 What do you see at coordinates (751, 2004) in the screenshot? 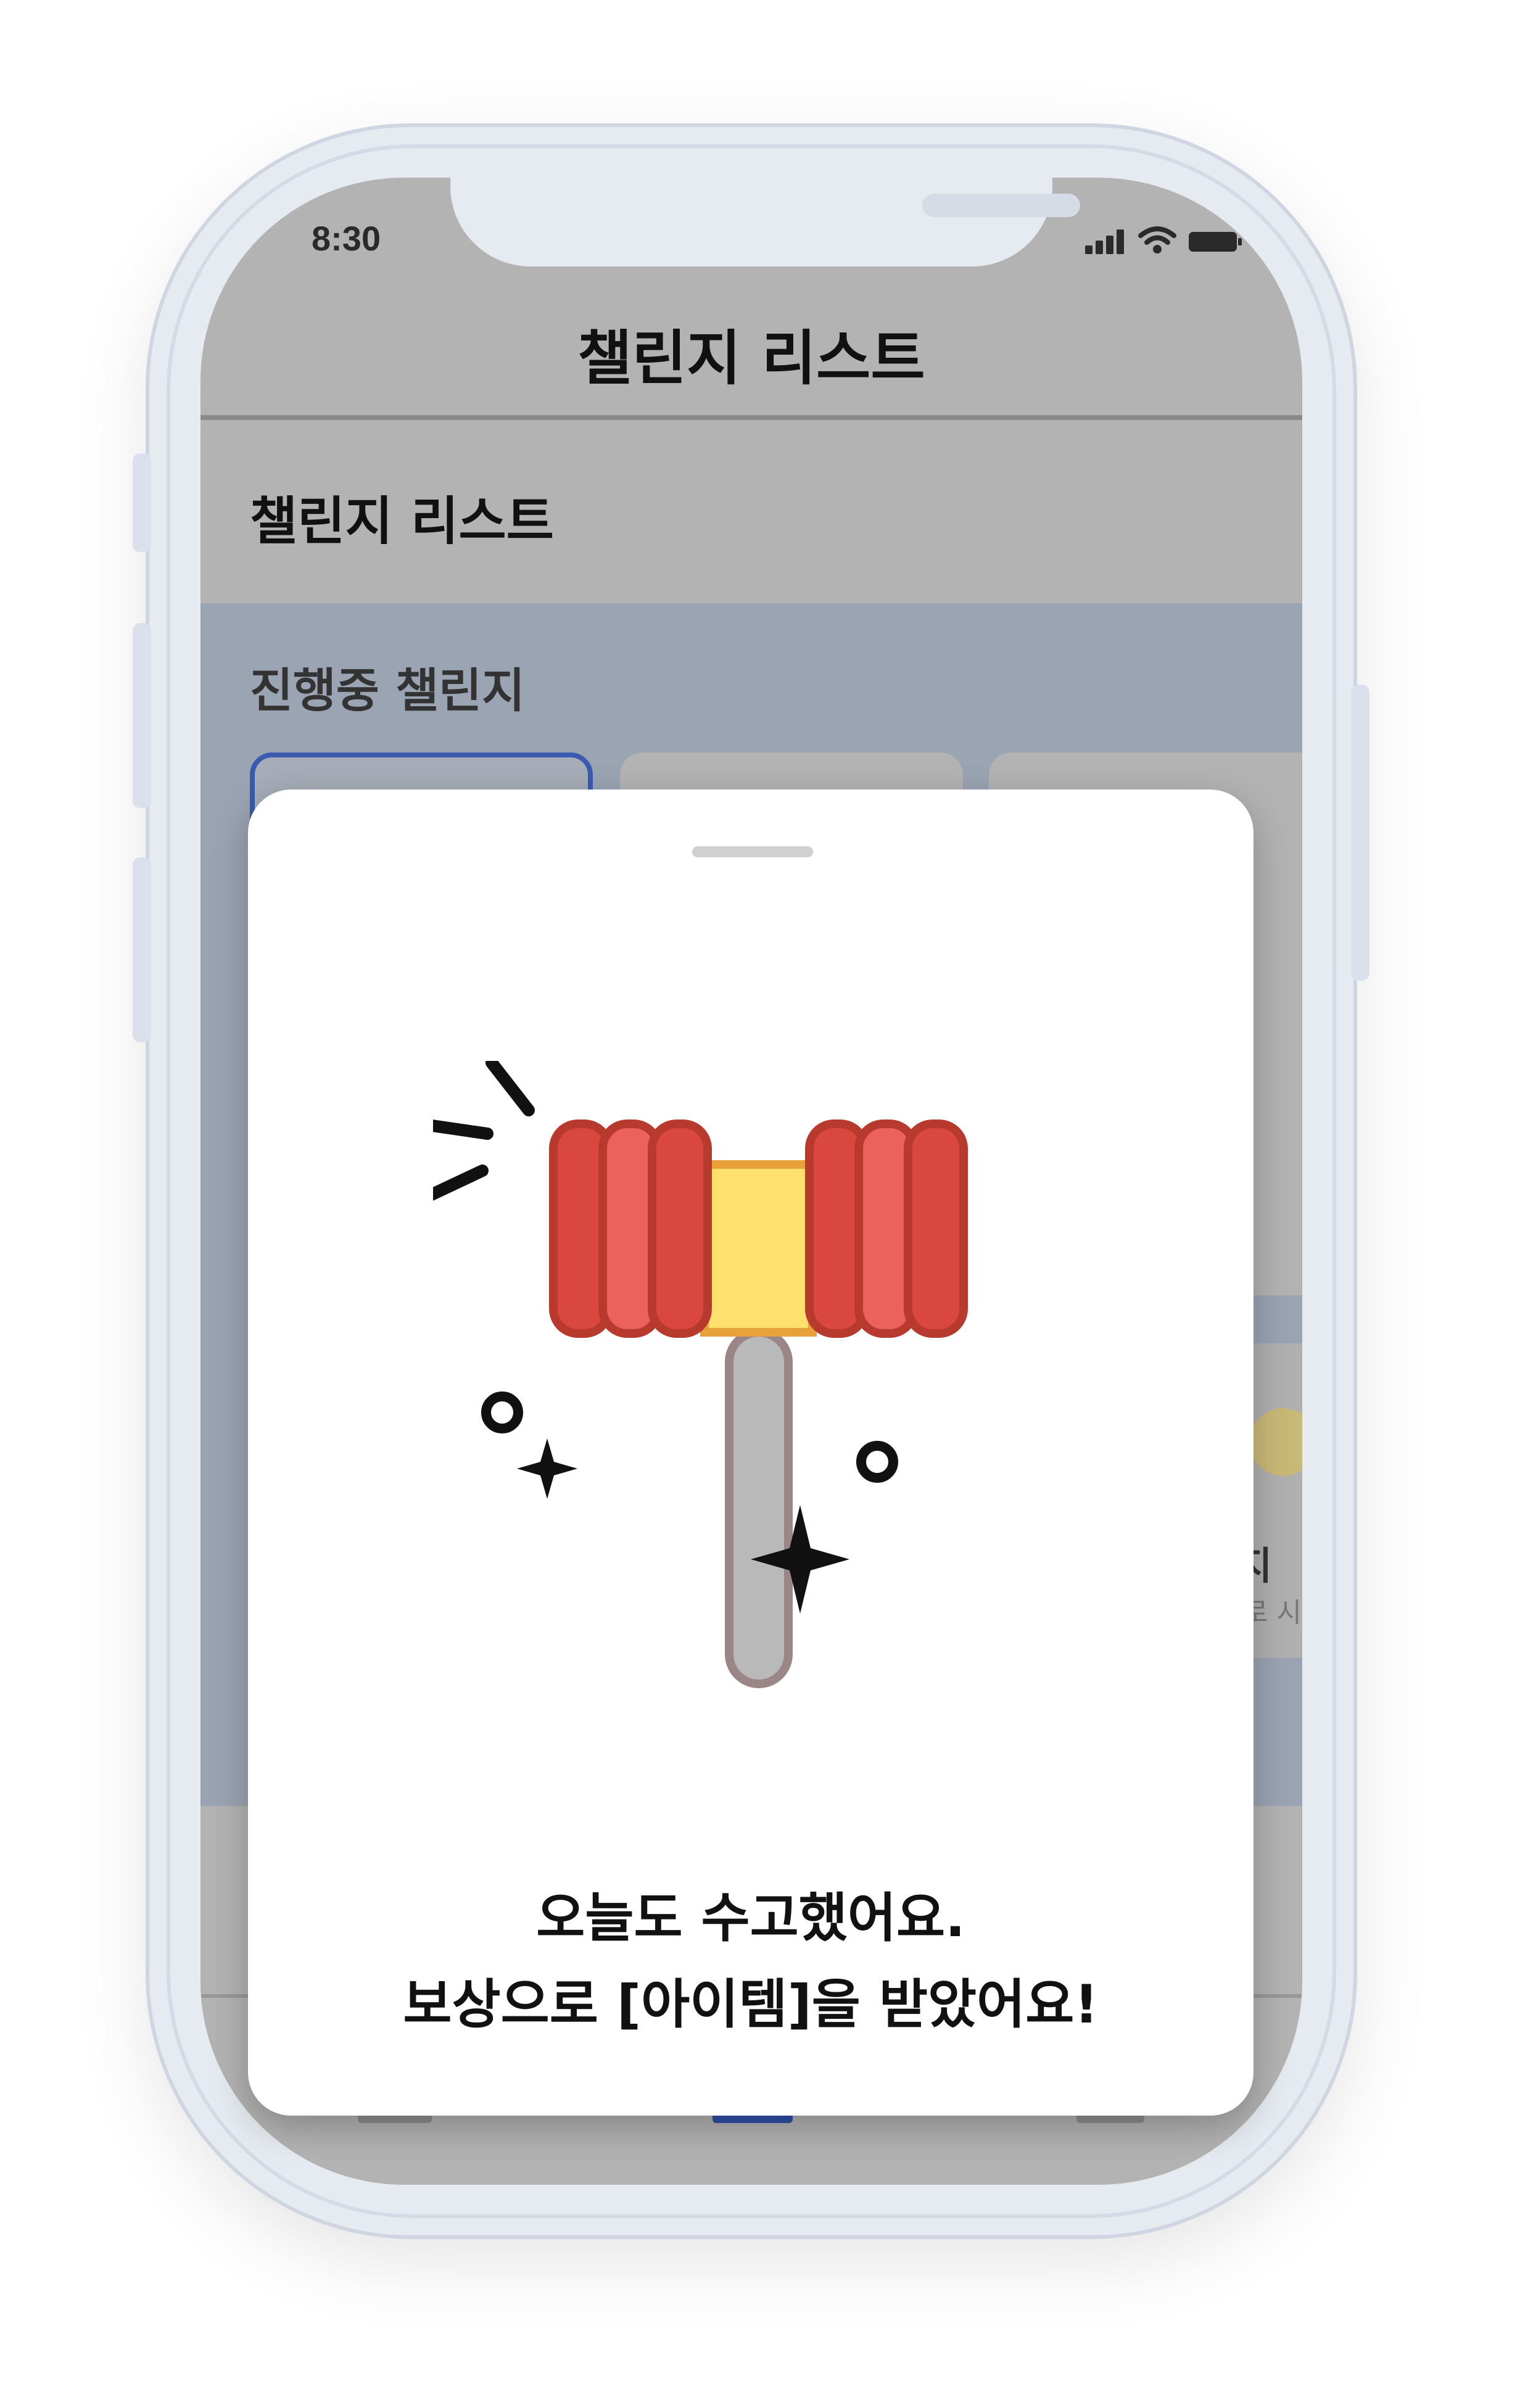
I see `reward-message-line2: 보상으로 [아이템]을 받았어요!` at bounding box center [751, 2004].